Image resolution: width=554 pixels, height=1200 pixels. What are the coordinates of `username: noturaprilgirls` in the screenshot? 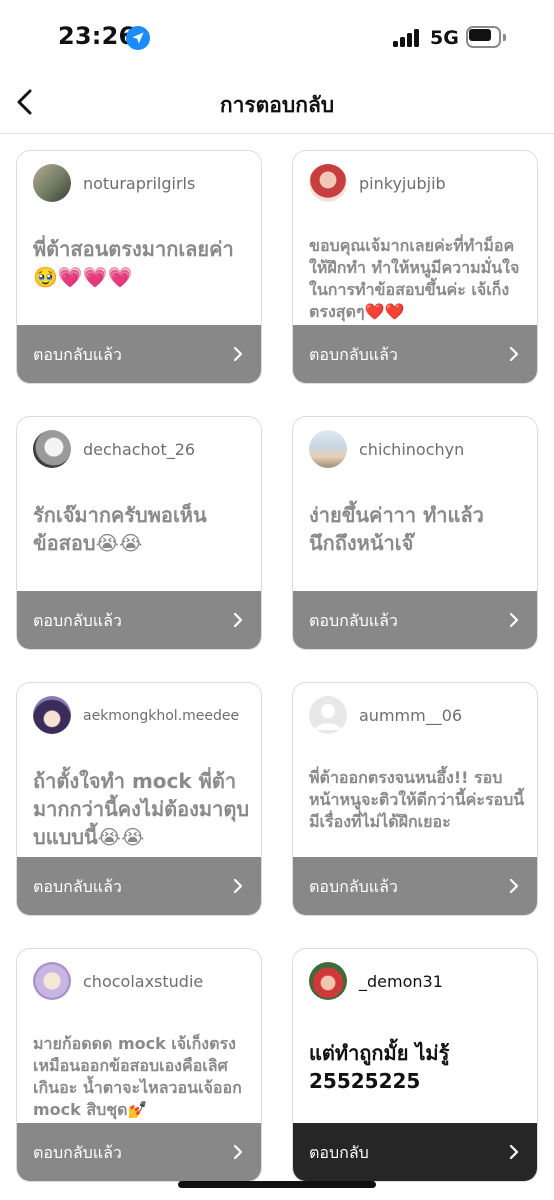 It's located at (139, 183).